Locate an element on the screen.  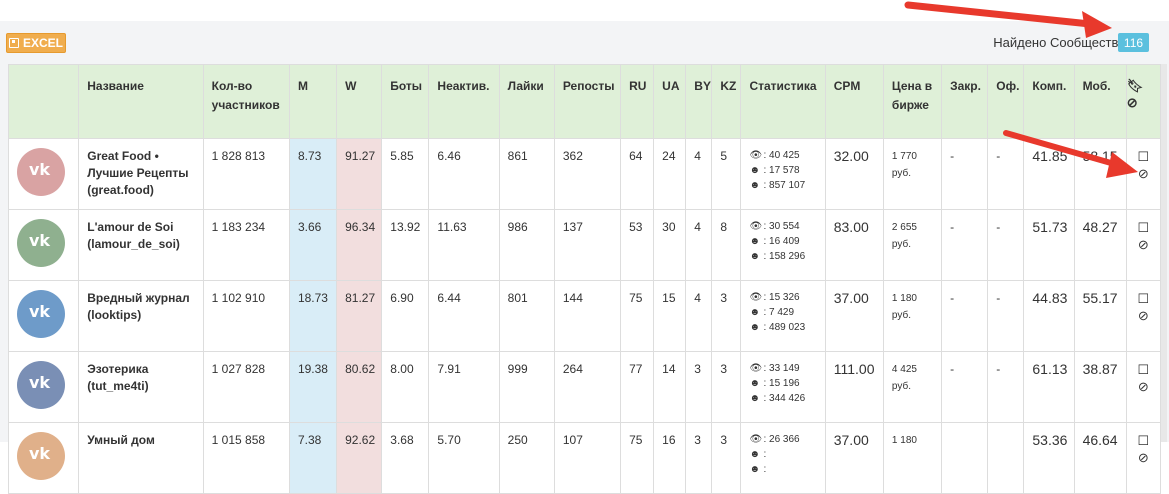
comp-cell: 41.85 is located at coordinates (1049, 174).